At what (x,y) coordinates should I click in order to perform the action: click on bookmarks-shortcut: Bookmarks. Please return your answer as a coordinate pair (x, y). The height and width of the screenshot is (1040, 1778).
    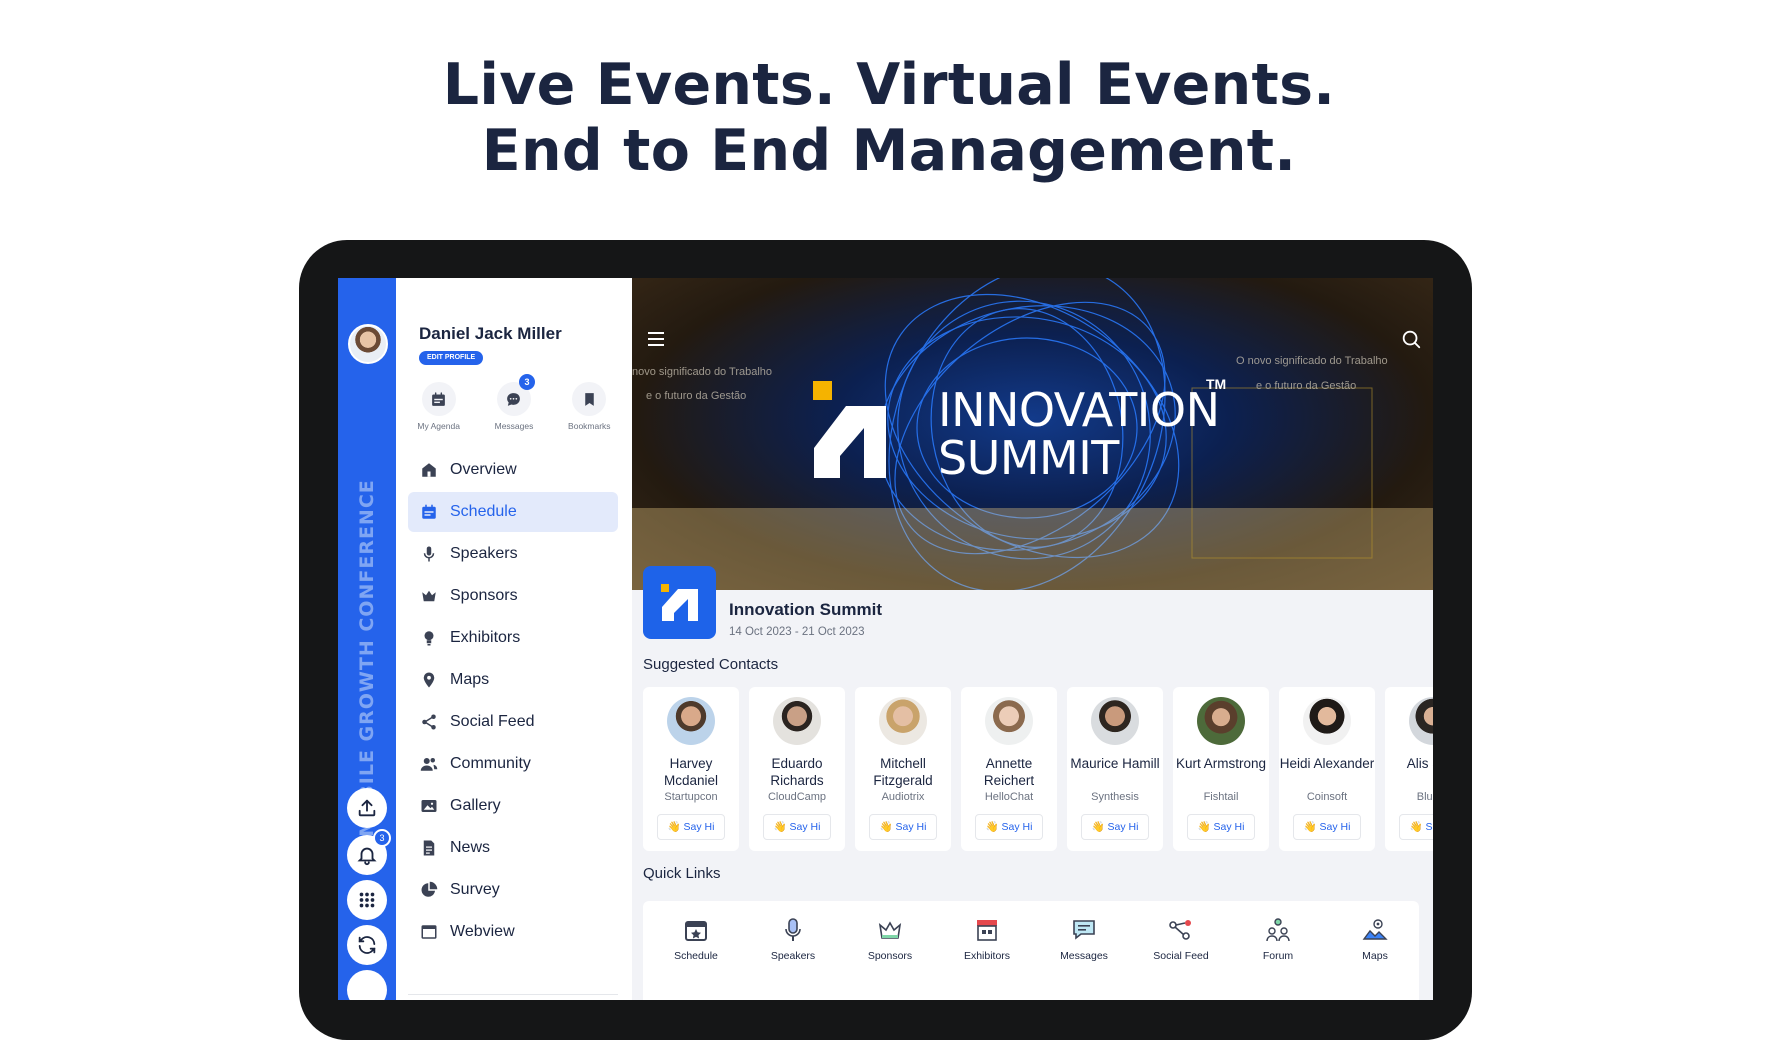
    Looking at the image, I should click on (589, 406).